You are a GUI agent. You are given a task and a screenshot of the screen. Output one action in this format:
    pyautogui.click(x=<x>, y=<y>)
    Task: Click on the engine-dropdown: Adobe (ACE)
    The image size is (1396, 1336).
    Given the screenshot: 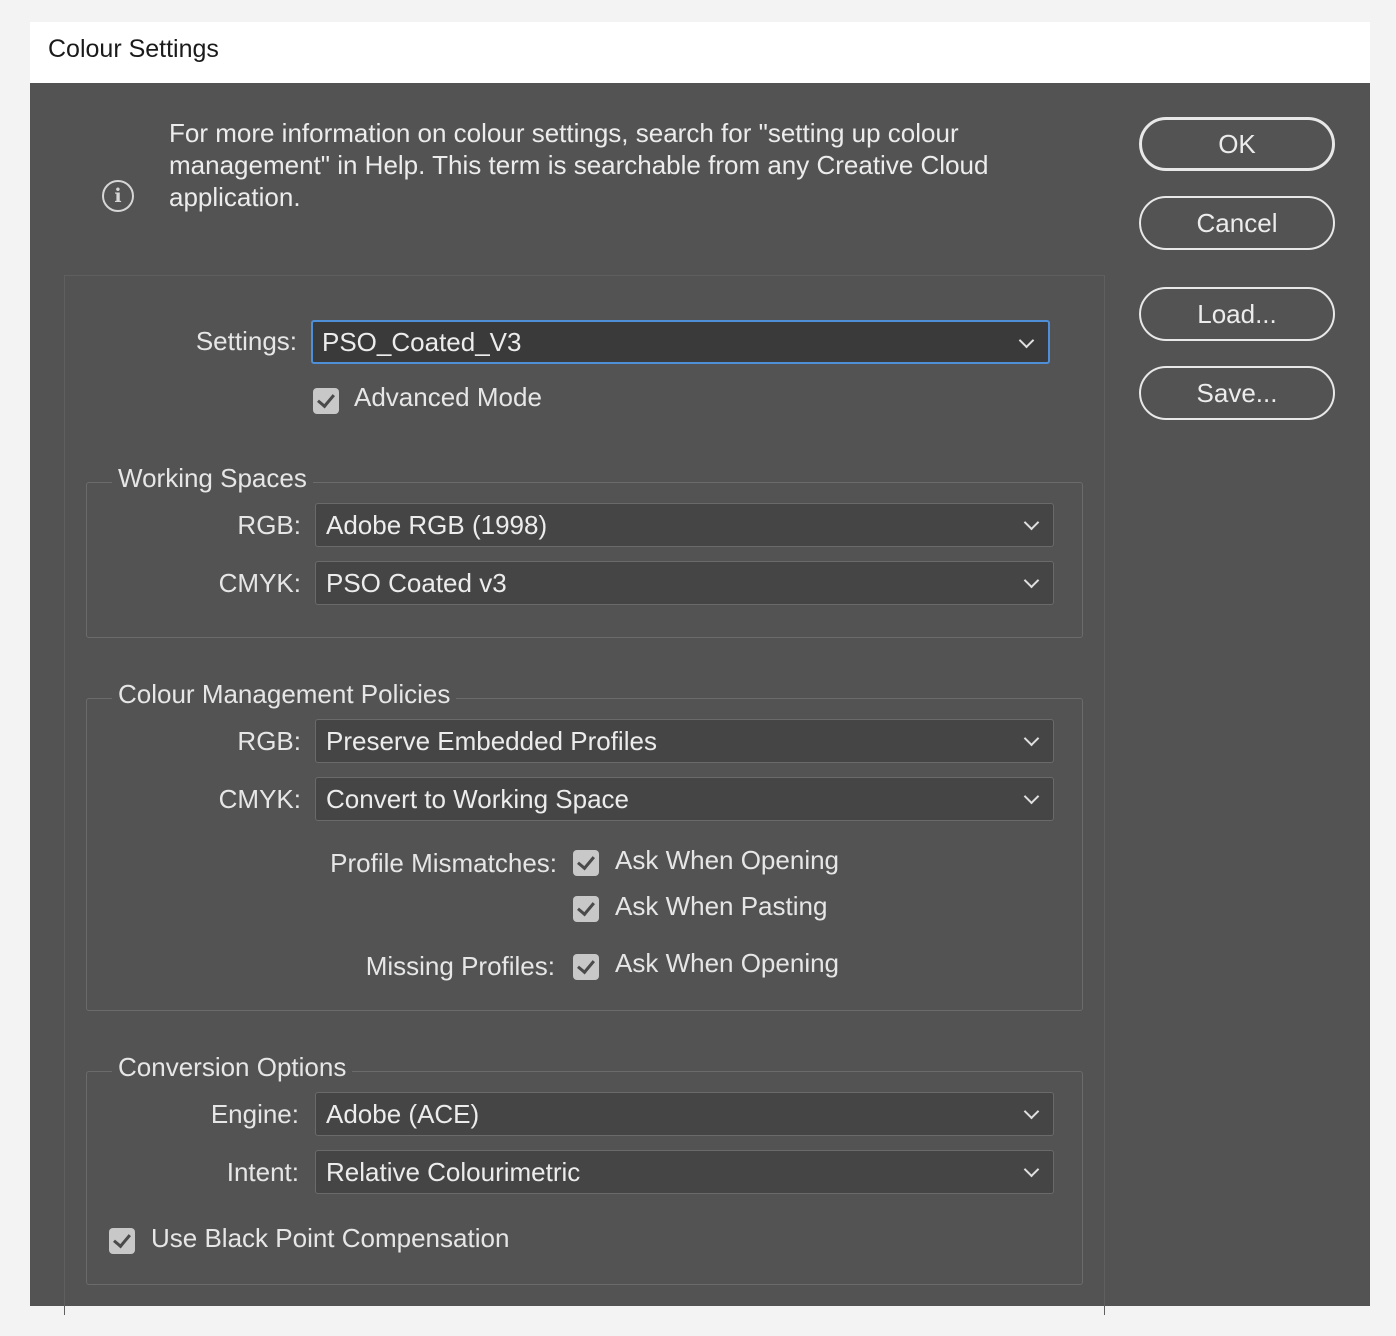 What is the action you would take?
    pyautogui.click(x=684, y=1114)
    